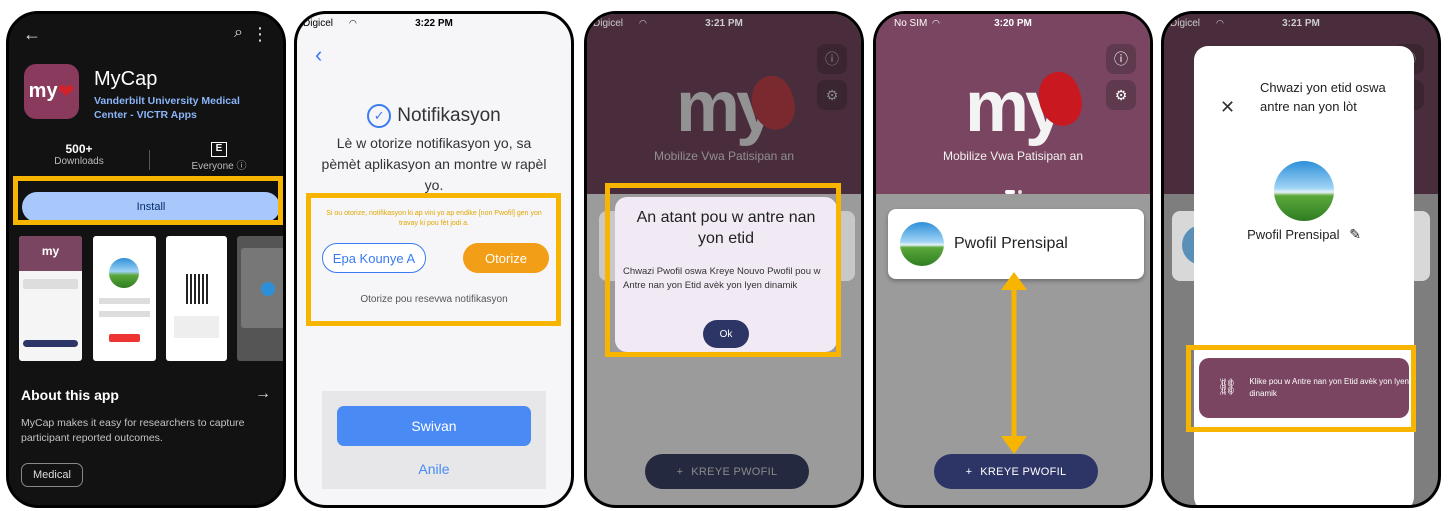 The image size is (1449, 511). I want to click on content-rating-icon: E, so click(219, 149).